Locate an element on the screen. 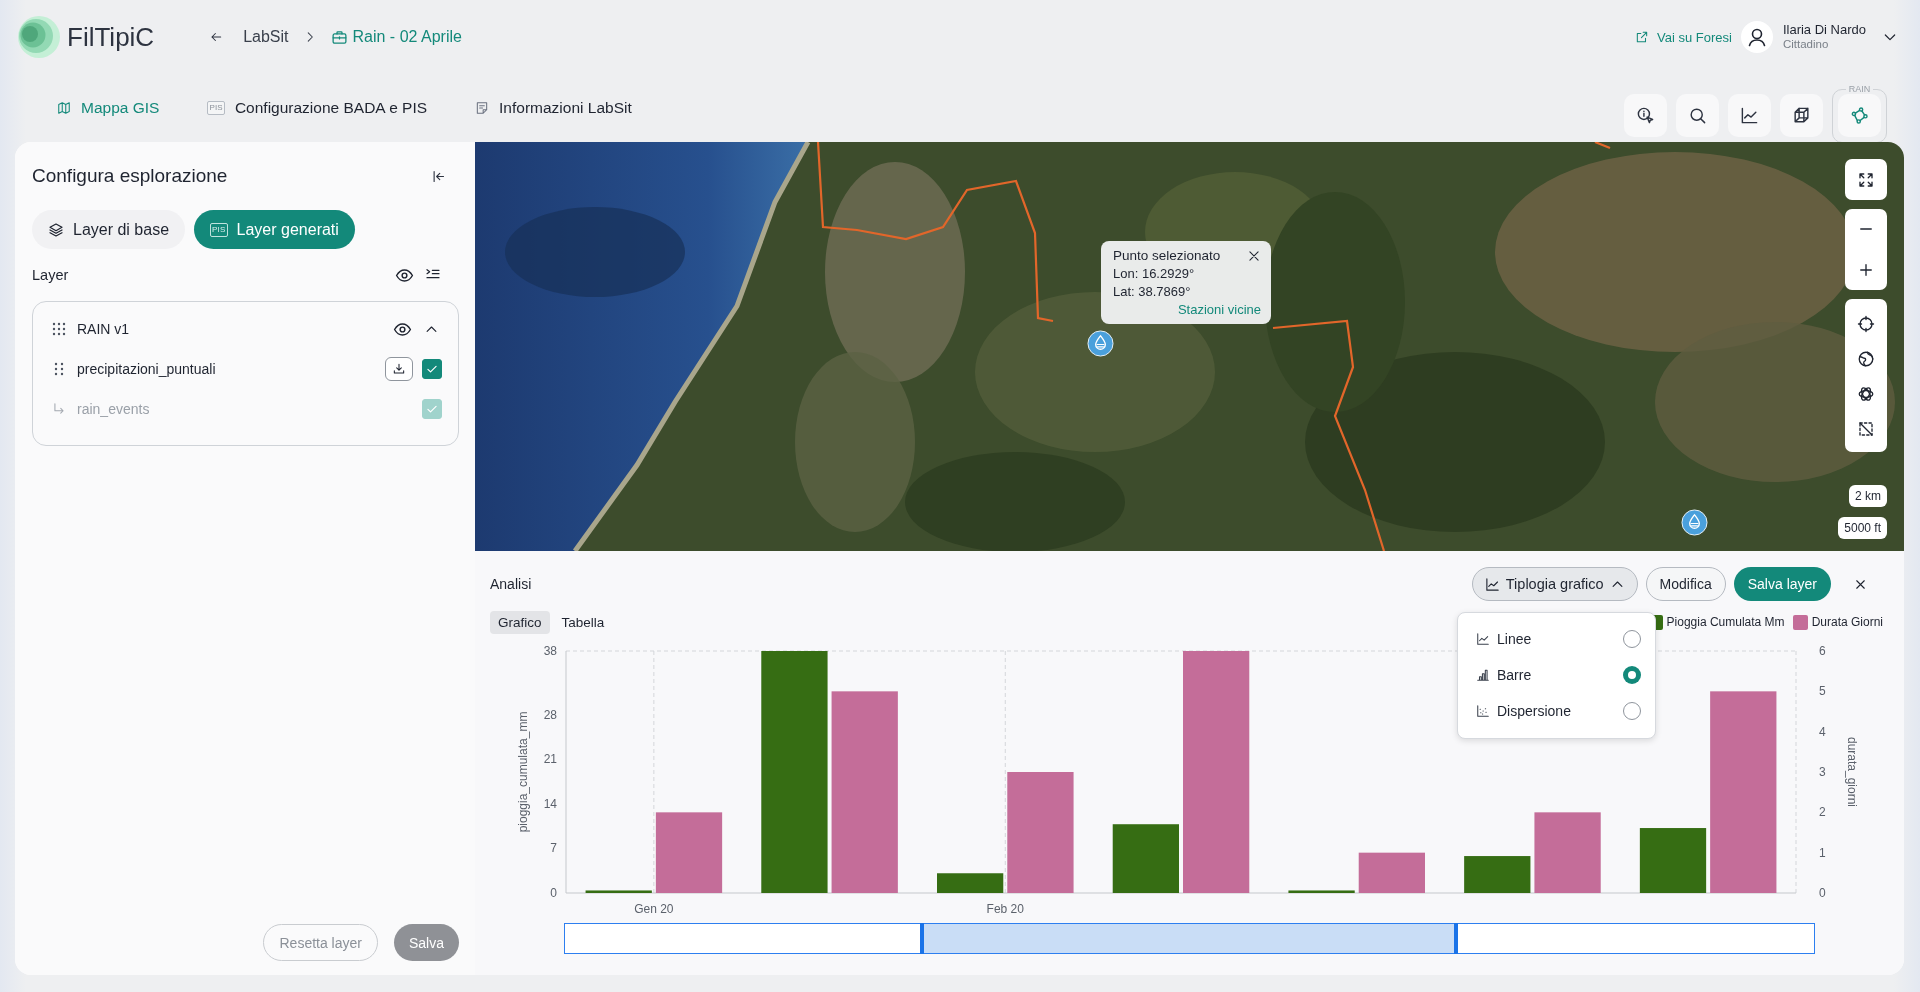 The width and height of the screenshot is (1920, 992). legend-label: Pioggia Cumulata Mm is located at coordinates (1725, 622).